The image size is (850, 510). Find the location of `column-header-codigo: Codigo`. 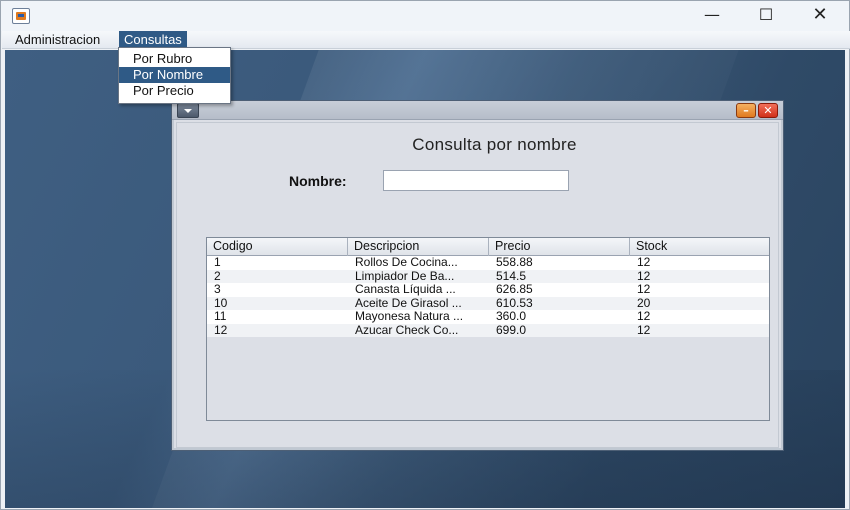

column-header-codigo: Codigo is located at coordinates (277, 247).